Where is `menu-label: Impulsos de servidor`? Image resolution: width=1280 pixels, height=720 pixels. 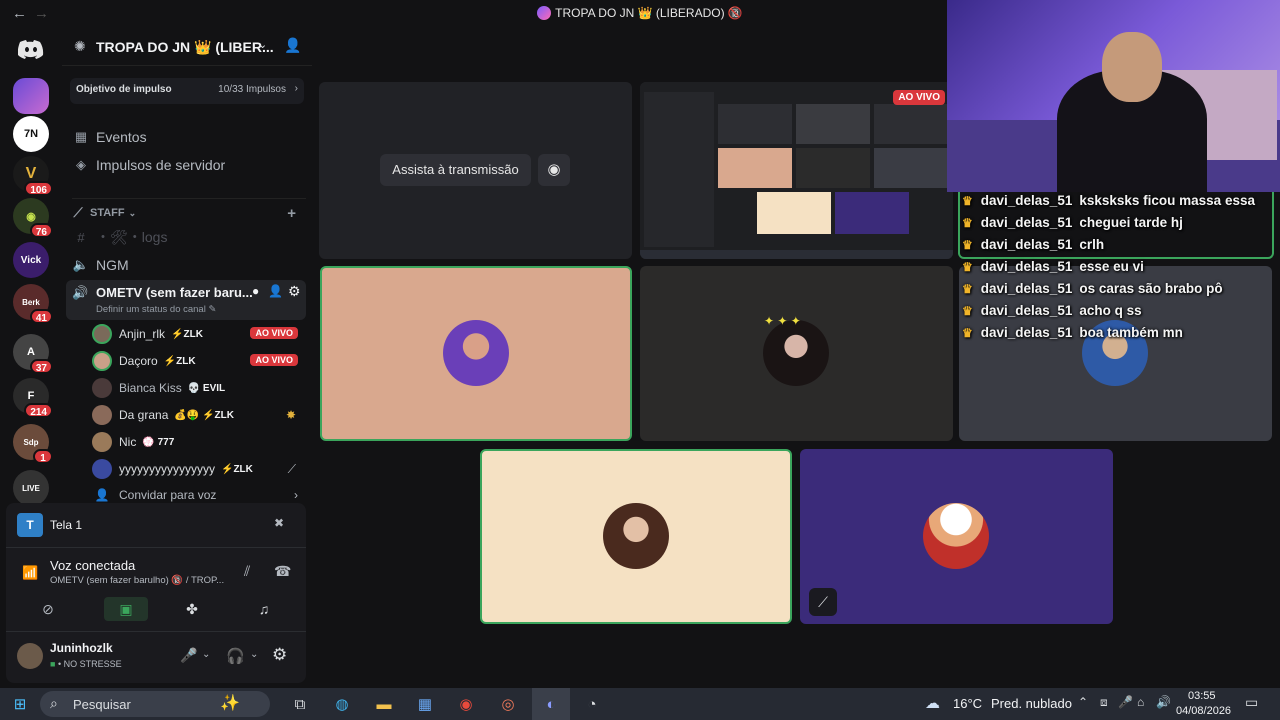 menu-label: Impulsos de servidor is located at coordinates (161, 165).